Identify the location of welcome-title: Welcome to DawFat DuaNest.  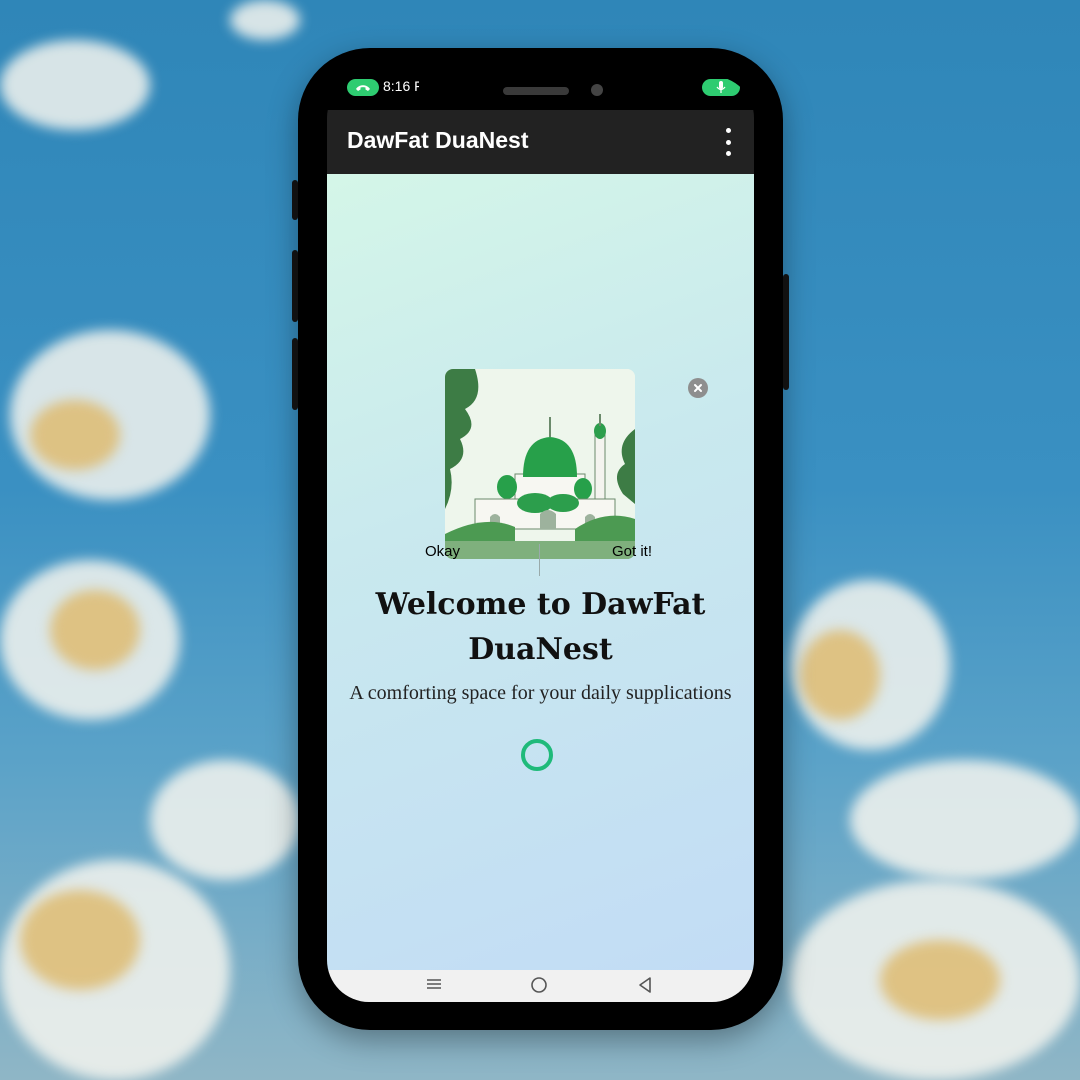
(540, 627).